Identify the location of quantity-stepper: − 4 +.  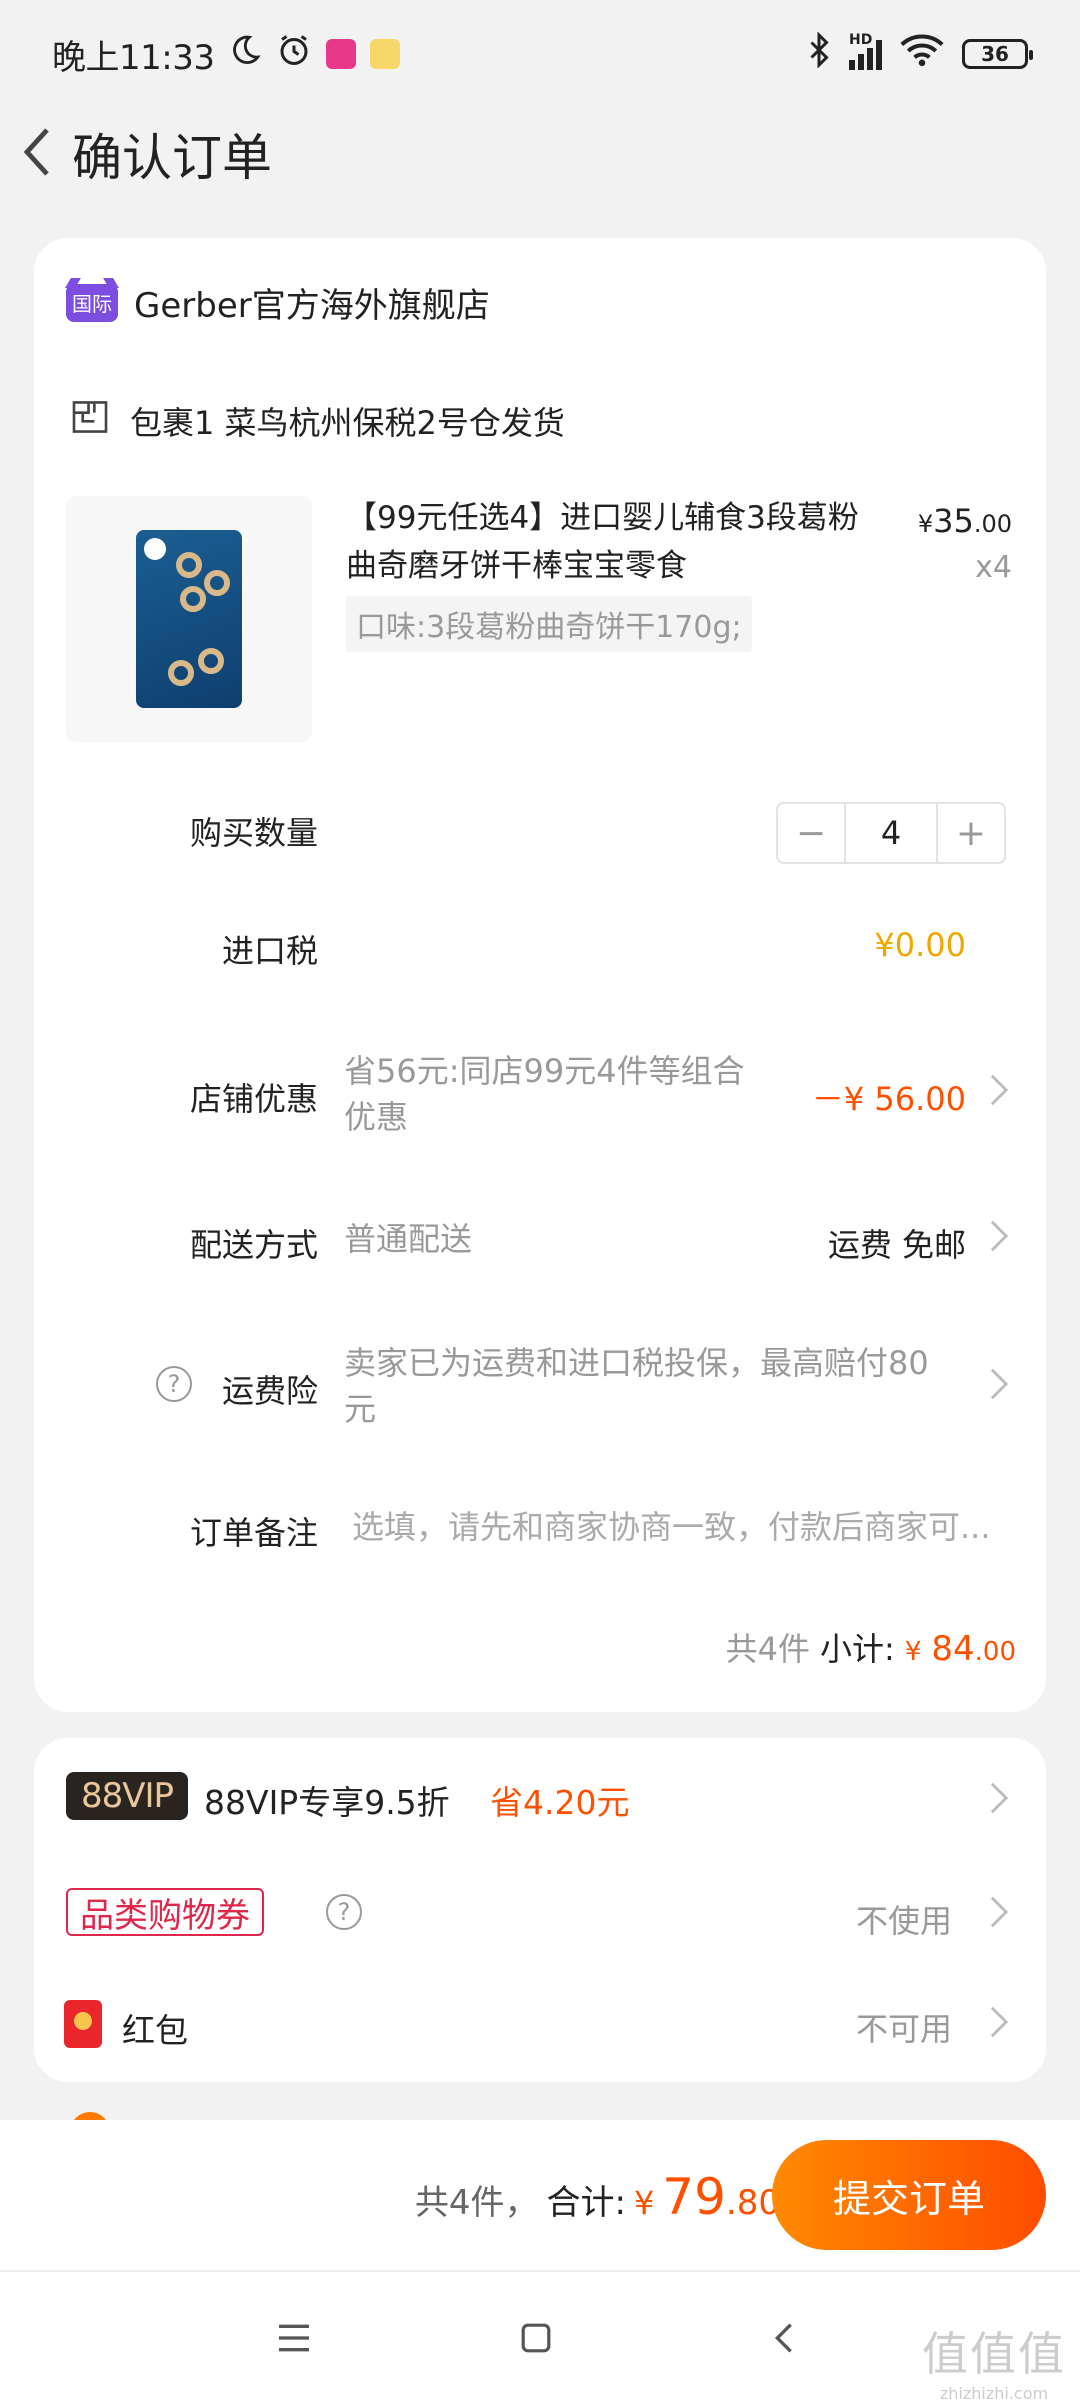
(891, 833).